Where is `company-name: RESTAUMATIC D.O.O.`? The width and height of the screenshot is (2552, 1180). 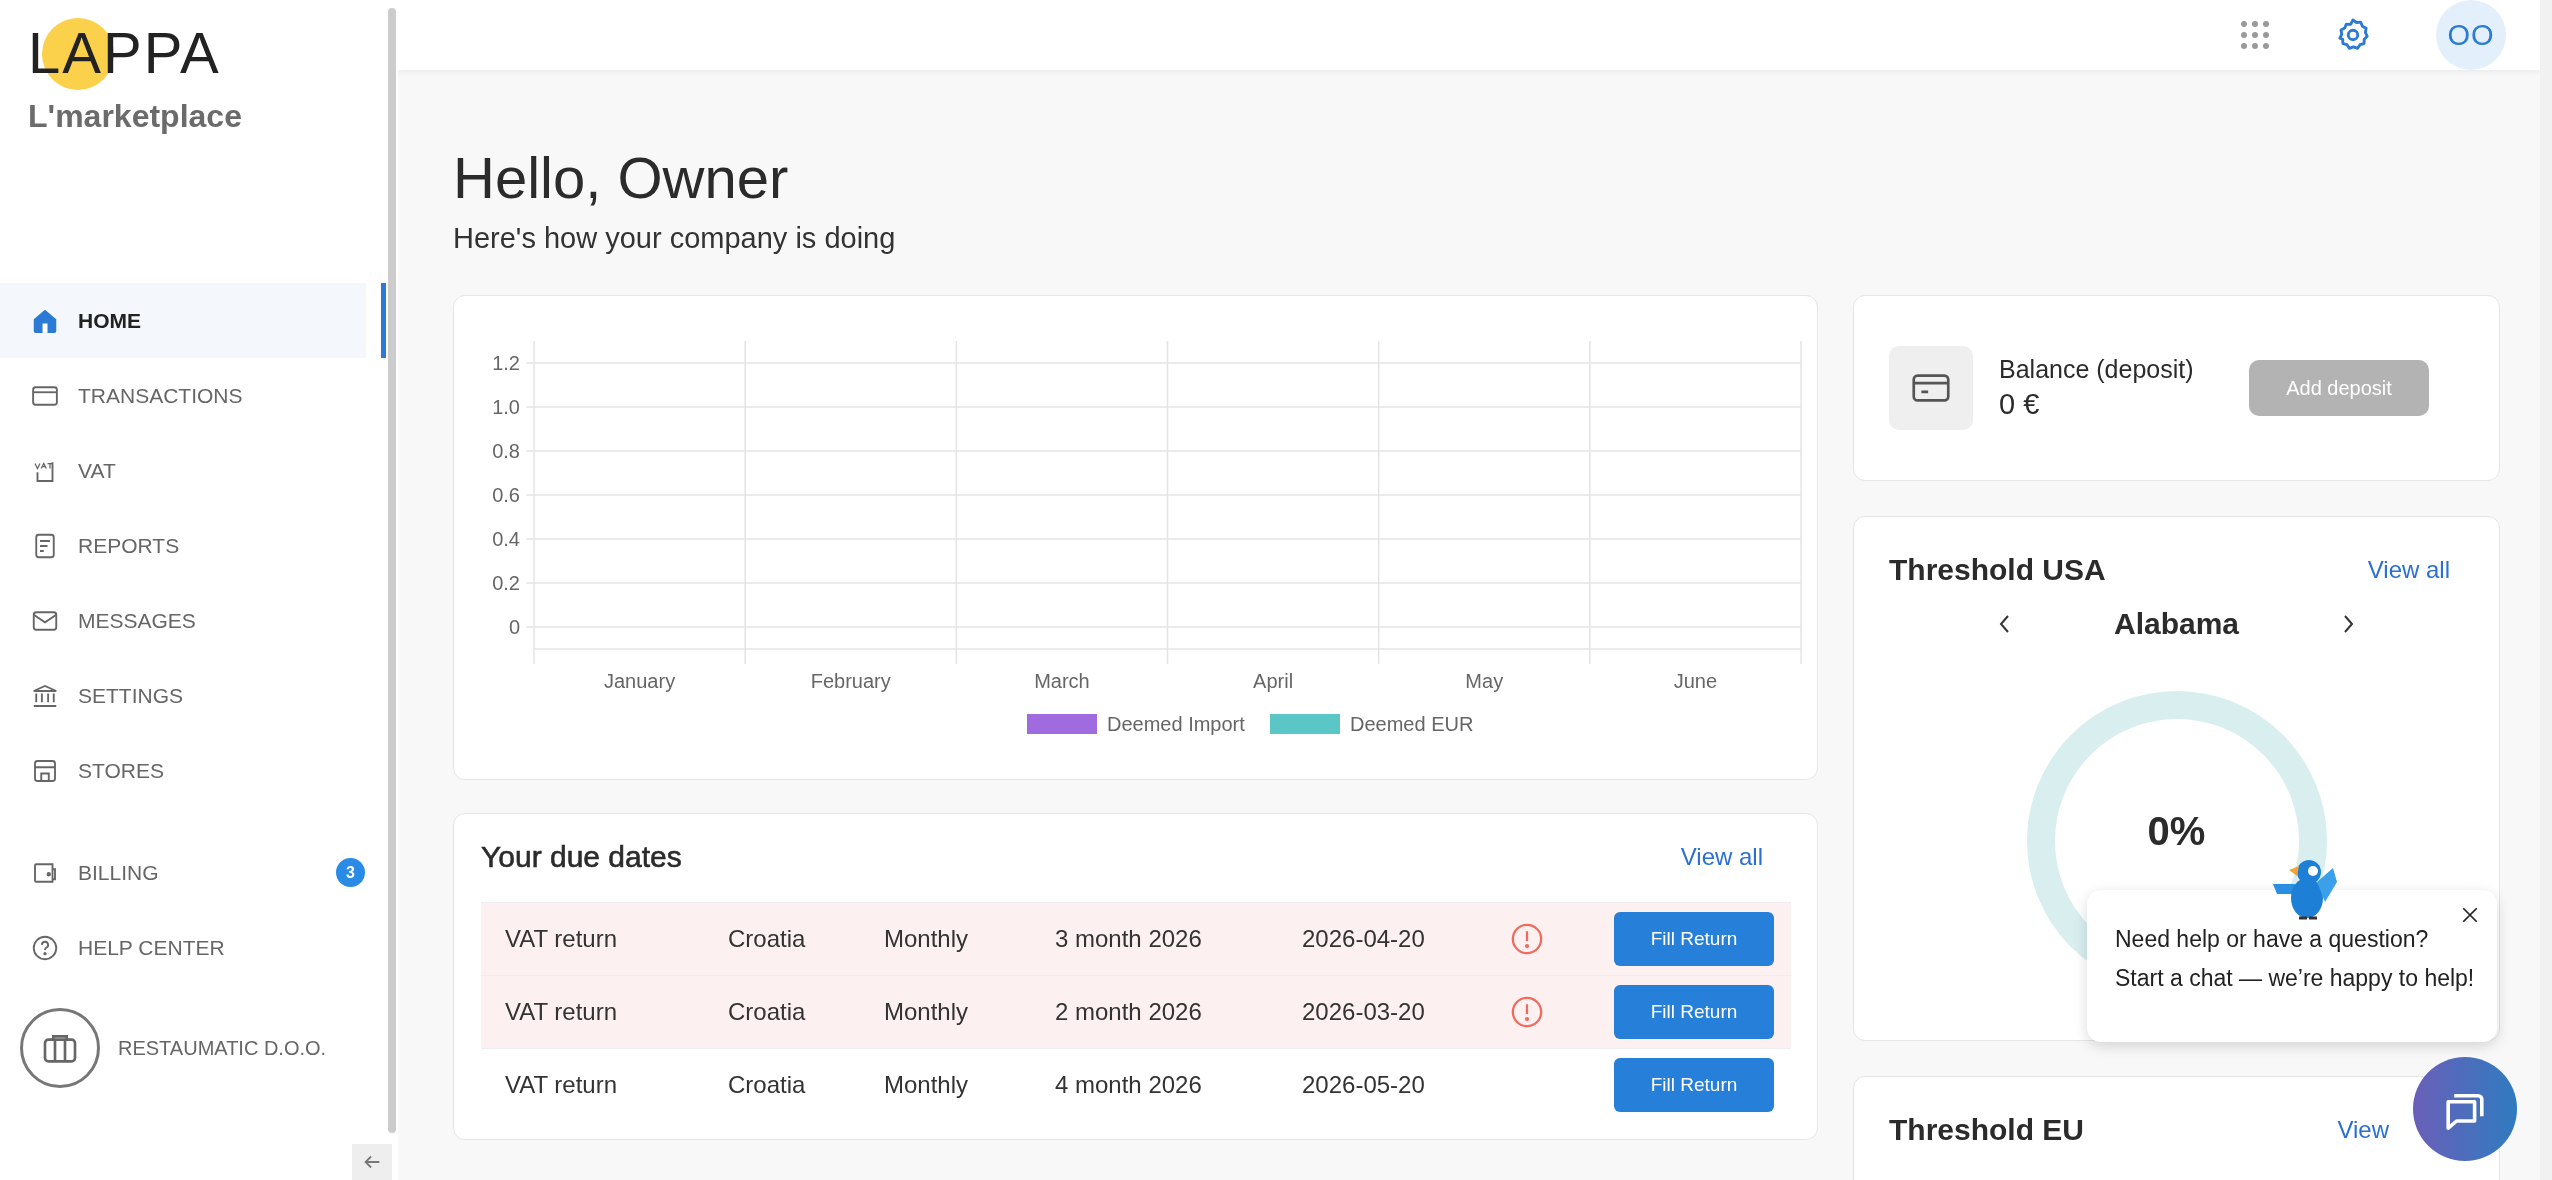
company-name: RESTAUMATIC D.O.O. is located at coordinates (222, 1048).